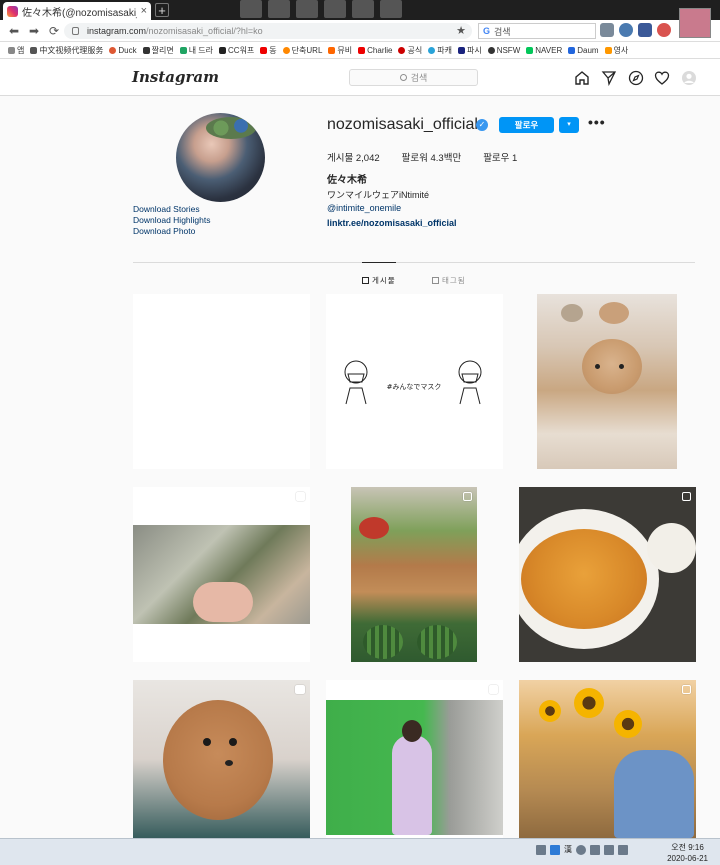 Image resolution: width=720 pixels, height=865 pixels. I want to click on profile-picture, so click(220, 157).